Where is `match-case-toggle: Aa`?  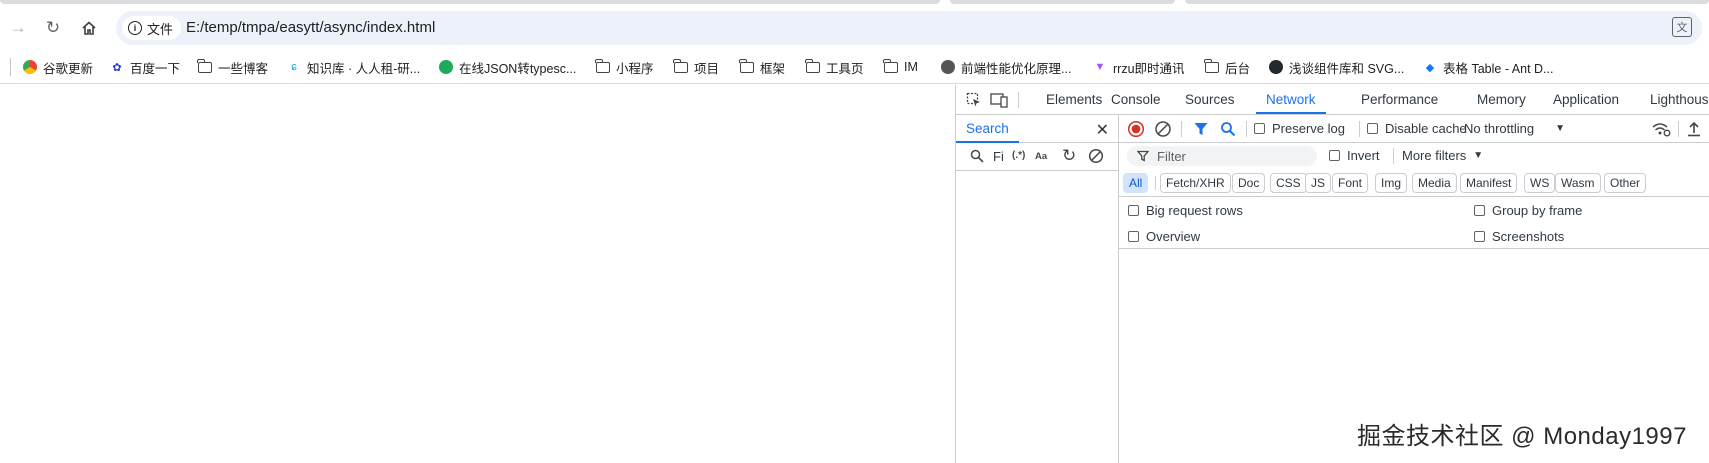
match-case-toggle: Aa is located at coordinates (1041, 156).